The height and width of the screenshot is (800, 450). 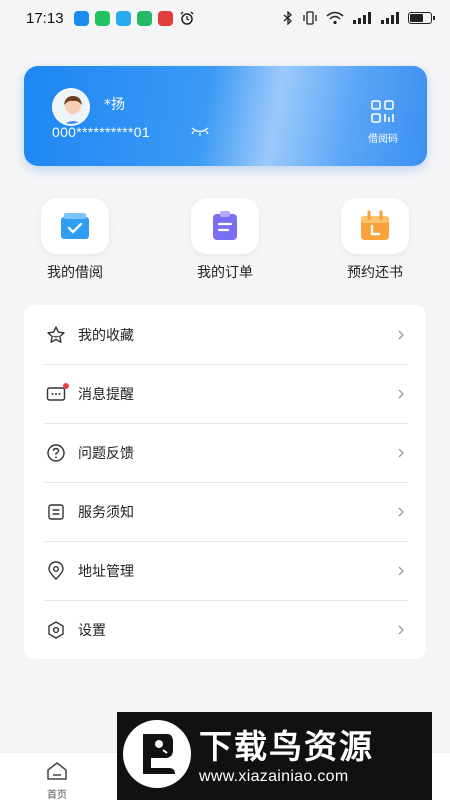 What do you see at coordinates (225, 570) in the screenshot?
I see `menu-item-address: 地址管理` at bounding box center [225, 570].